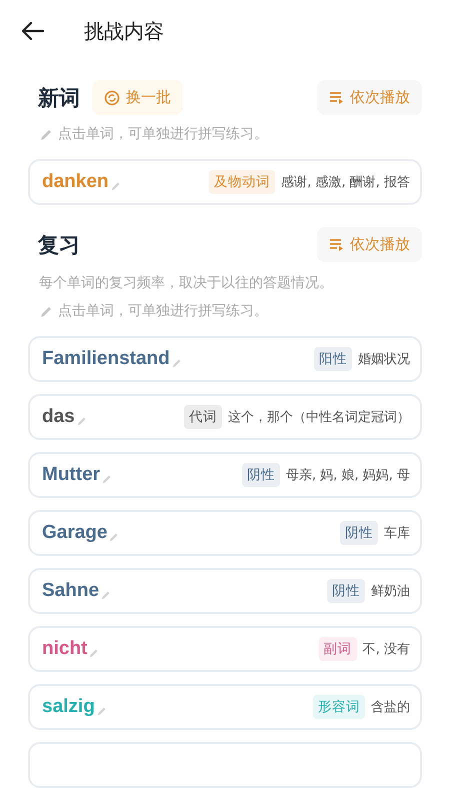 The width and height of the screenshot is (450, 800). Describe the element at coordinates (384, 359) in the screenshot. I see `meaning-text: 婚姻状况` at that location.